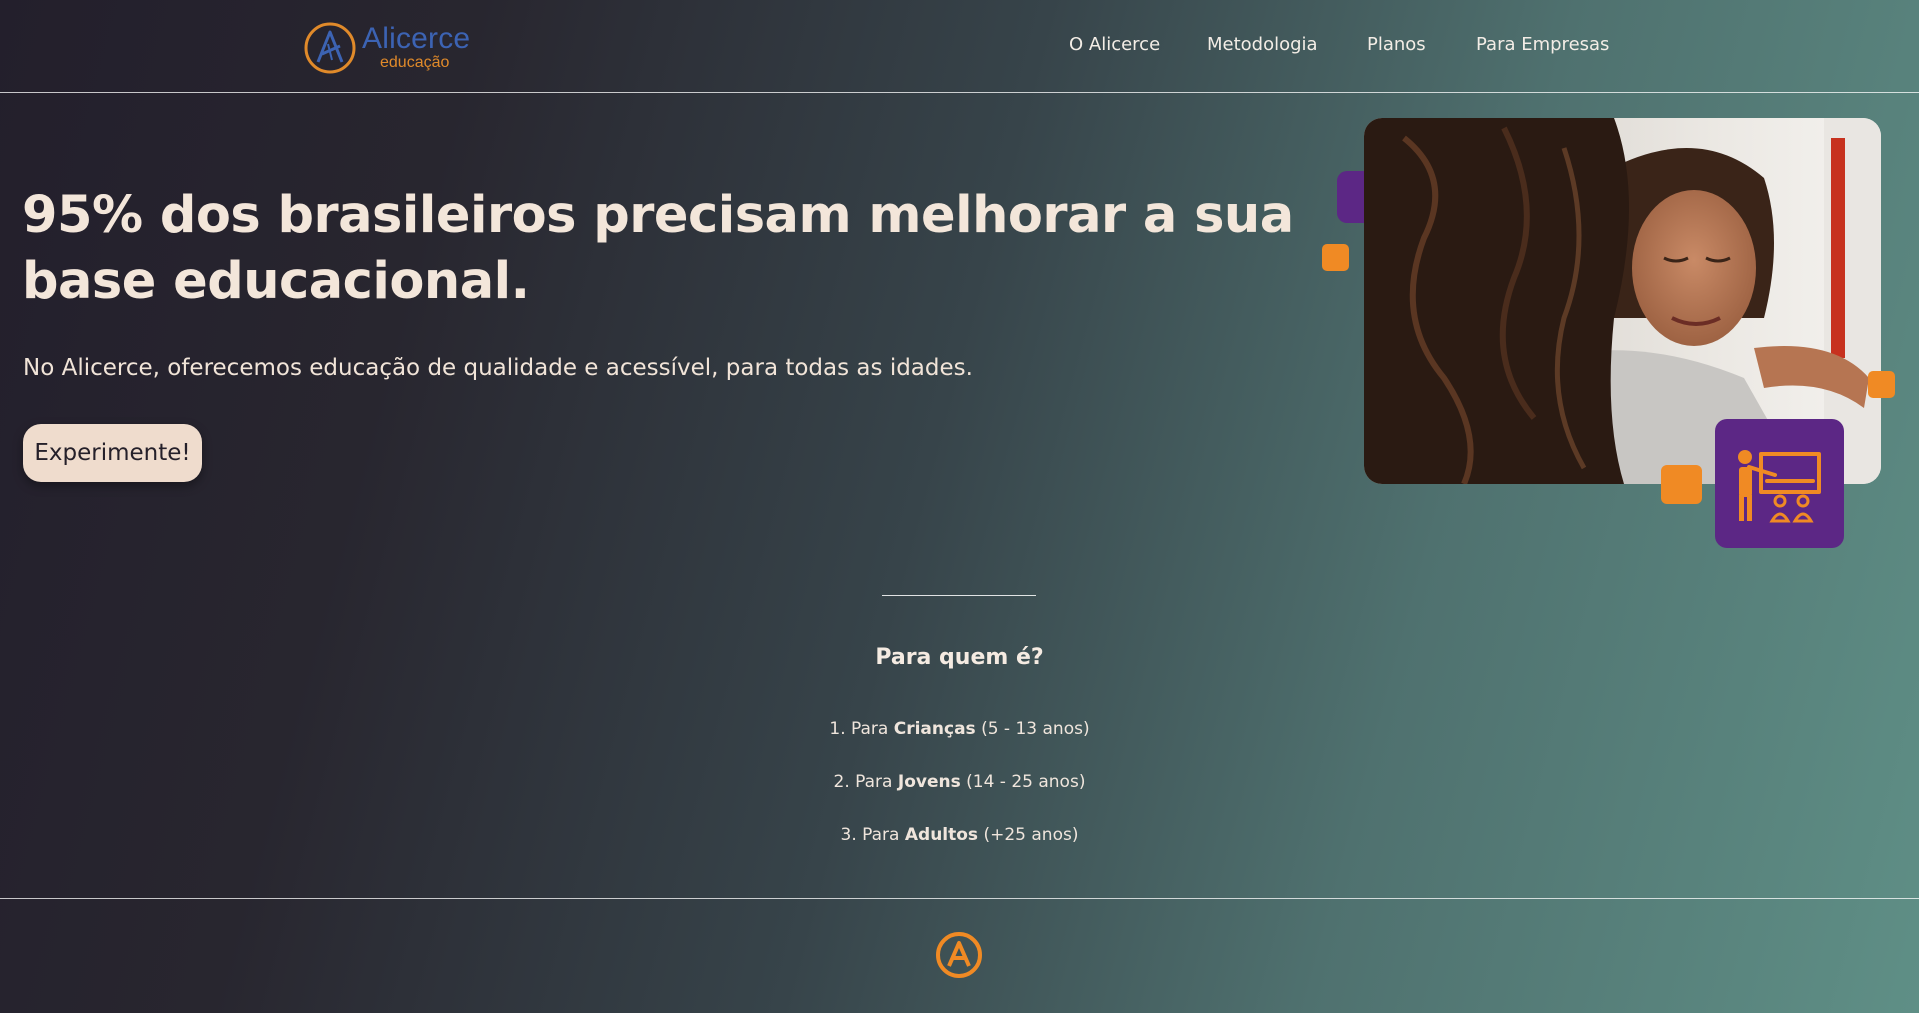  I want to click on logo-mark-icon, so click(330, 48).